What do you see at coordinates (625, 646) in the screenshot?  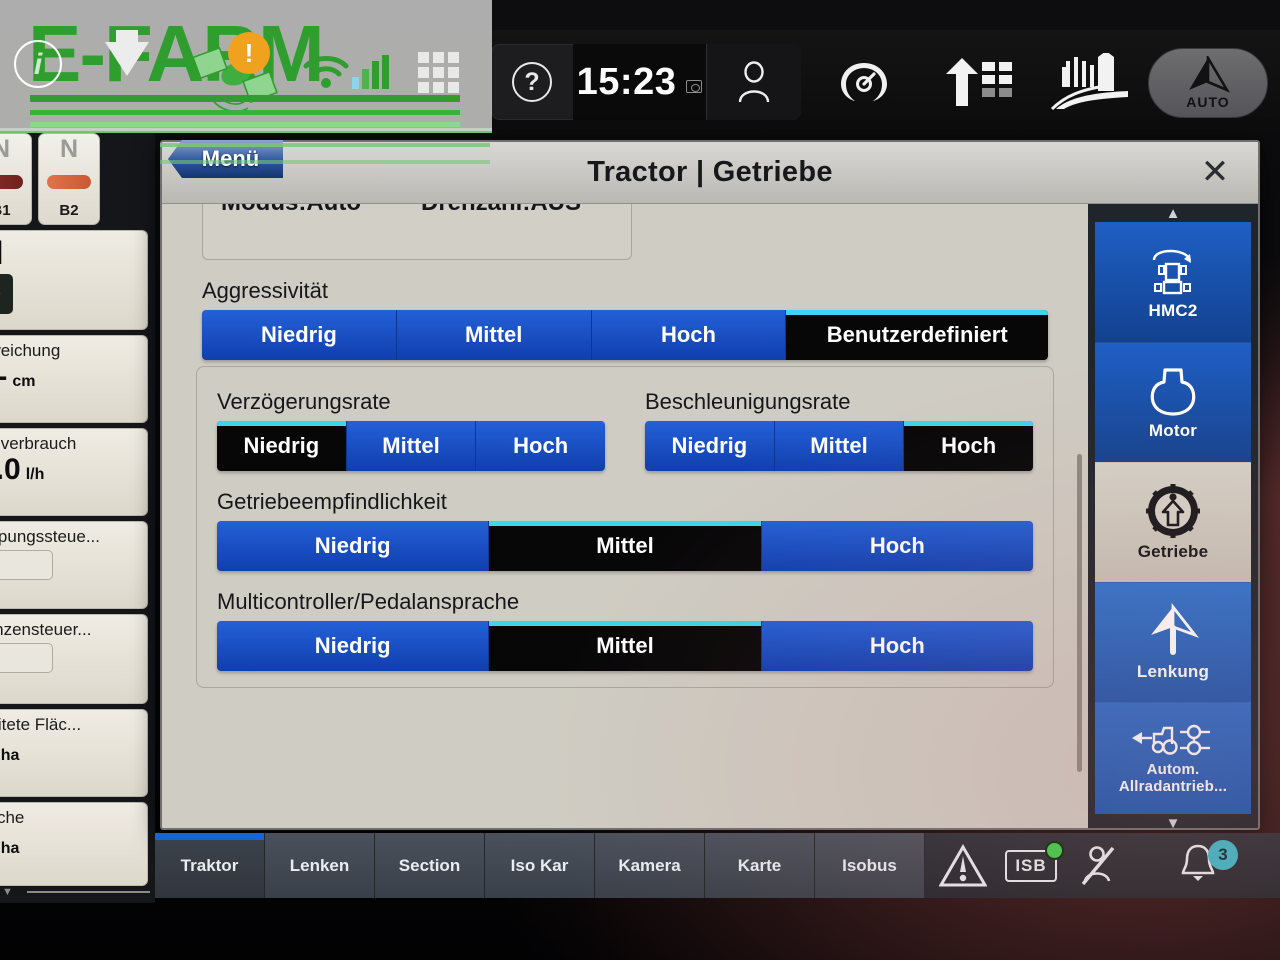 I see `option-multicontroller-mittel: Mittel` at bounding box center [625, 646].